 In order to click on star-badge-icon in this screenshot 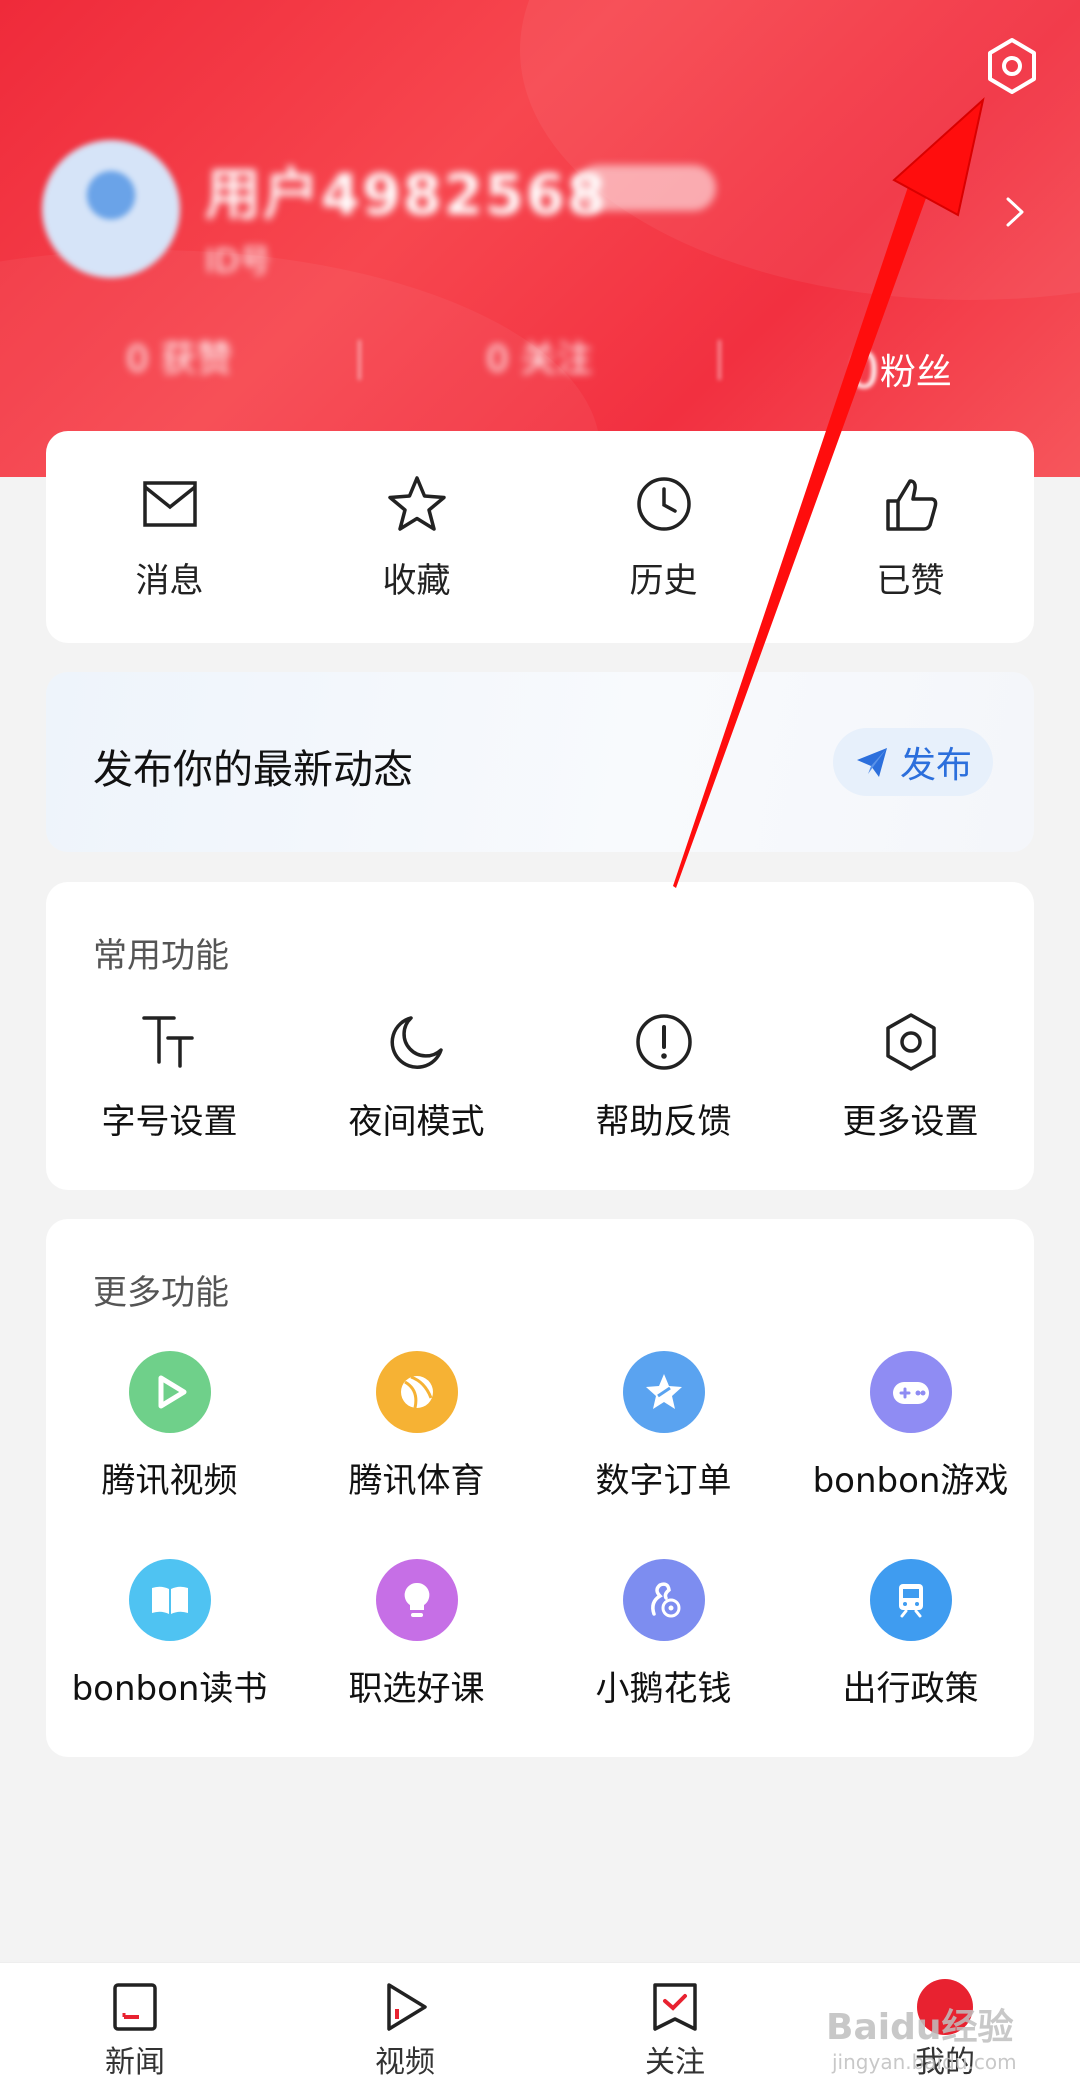, I will do `click(663, 1392)`.